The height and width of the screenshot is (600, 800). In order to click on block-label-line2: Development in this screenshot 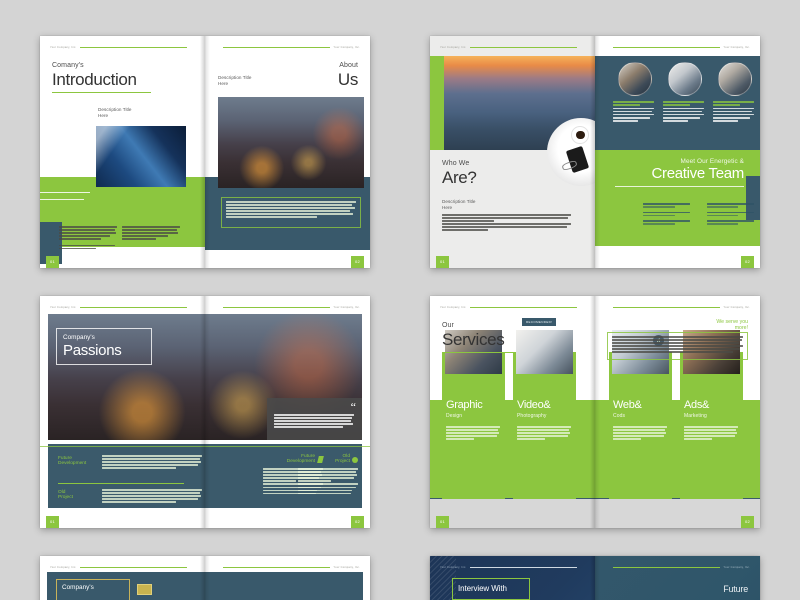, I will do `click(72, 464)`.